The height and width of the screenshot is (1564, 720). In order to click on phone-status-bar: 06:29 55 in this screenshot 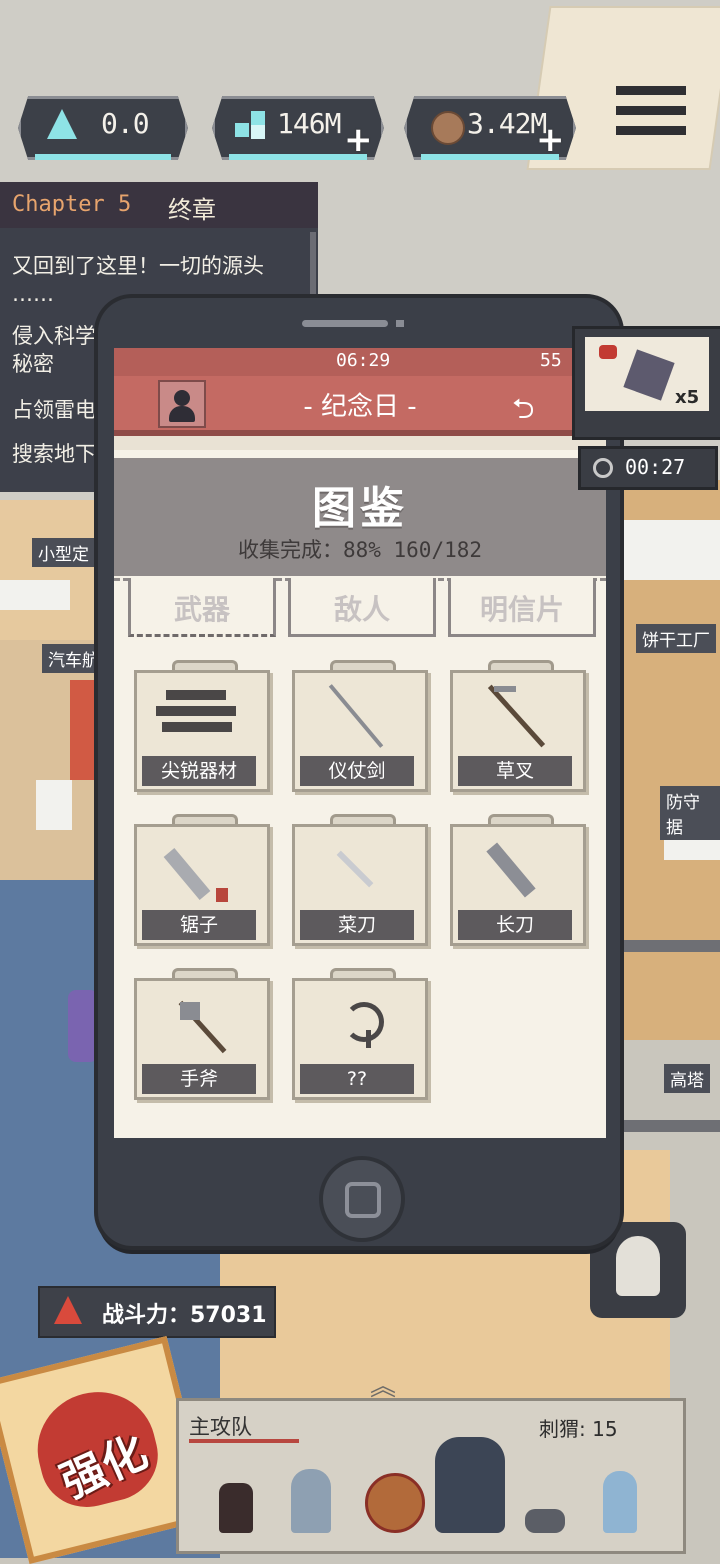, I will do `click(360, 362)`.